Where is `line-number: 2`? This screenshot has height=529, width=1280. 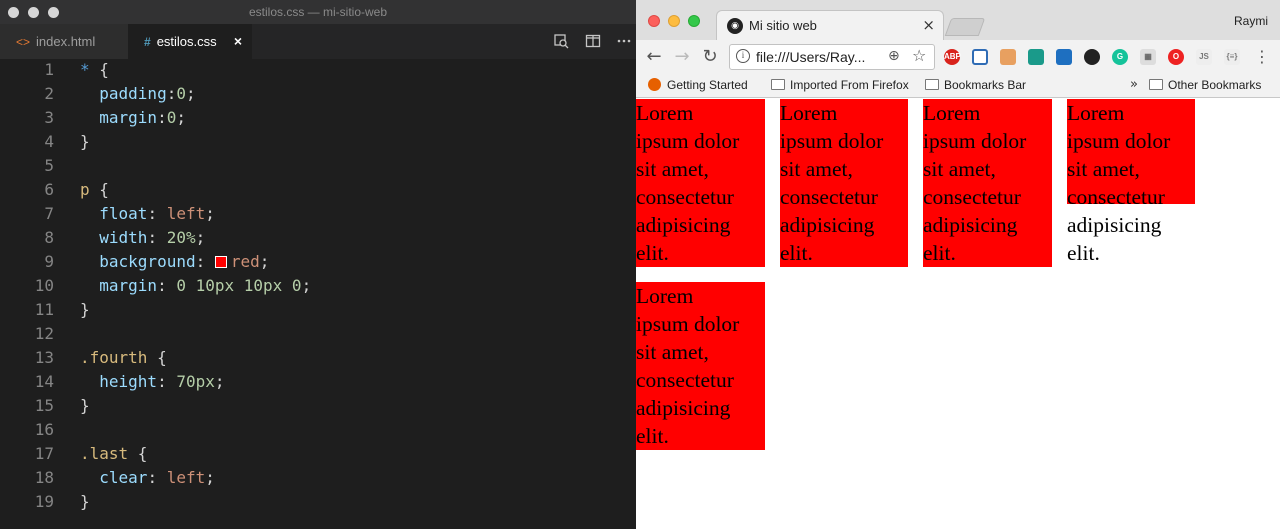
line-number: 2 is located at coordinates (49, 93).